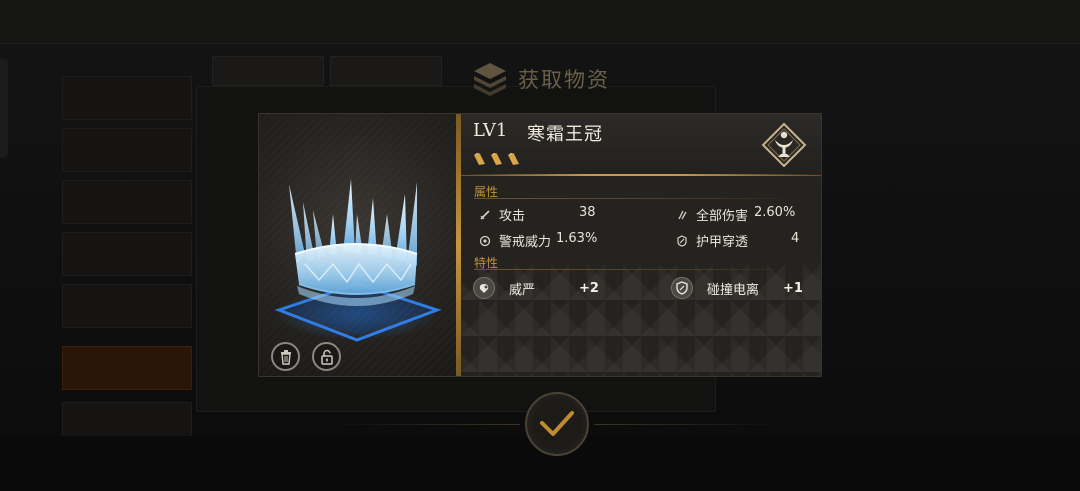 The height and width of the screenshot is (491, 1080). What do you see at coordinates (564, 80) in the screenshot?
I see `dialog-title: 获取物资` at bounding box center [564, 80].